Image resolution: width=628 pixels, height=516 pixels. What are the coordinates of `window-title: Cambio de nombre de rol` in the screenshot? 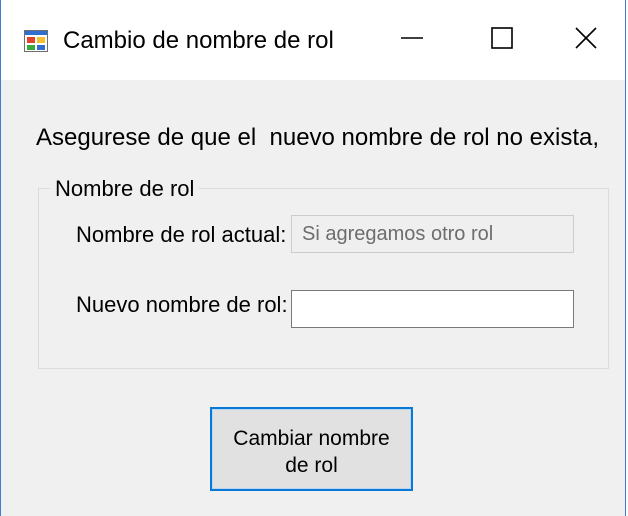 It's located at (198, 40).